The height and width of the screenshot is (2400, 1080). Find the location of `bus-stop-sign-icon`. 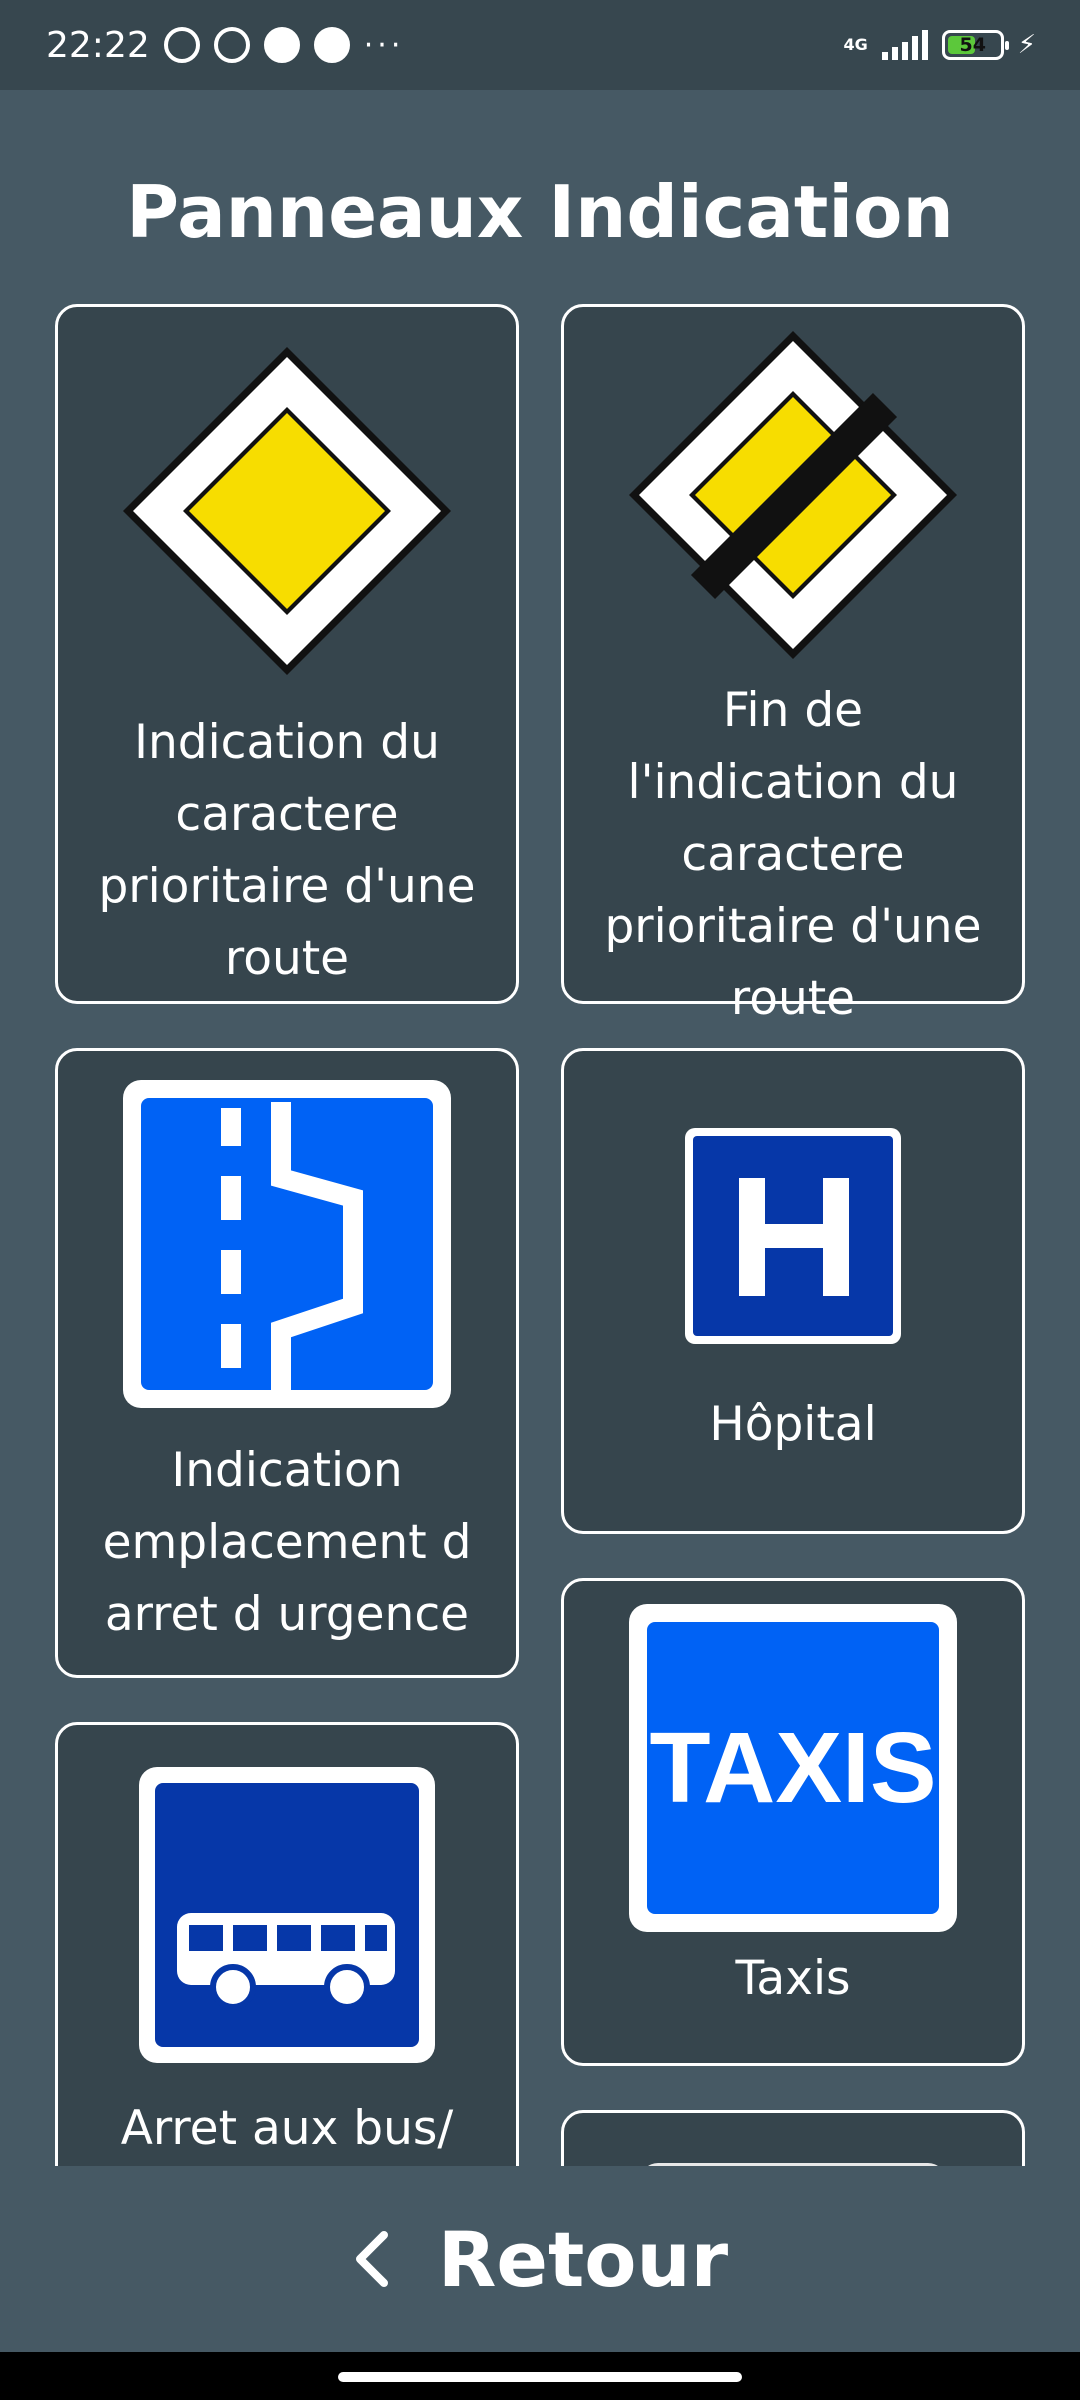

bus-stop-sign-icon is located at coordinates (287, 1895).